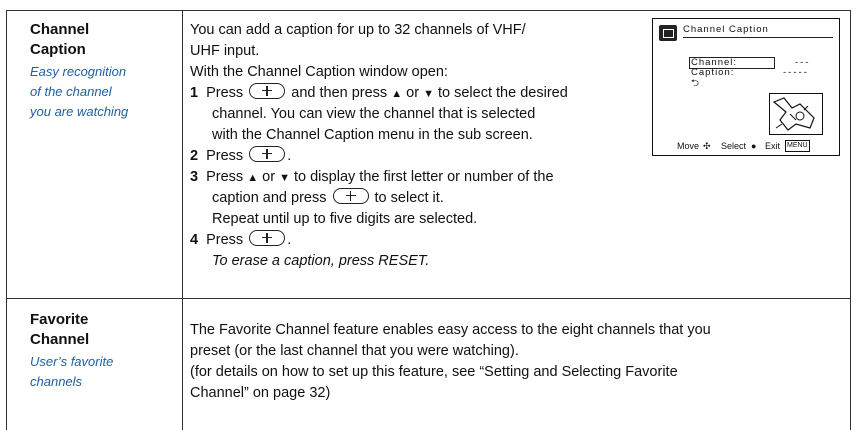  What do you see at coordinates (668, 33) in the screenshot?
I see `tv-icon` at bounding box center [668, 33].